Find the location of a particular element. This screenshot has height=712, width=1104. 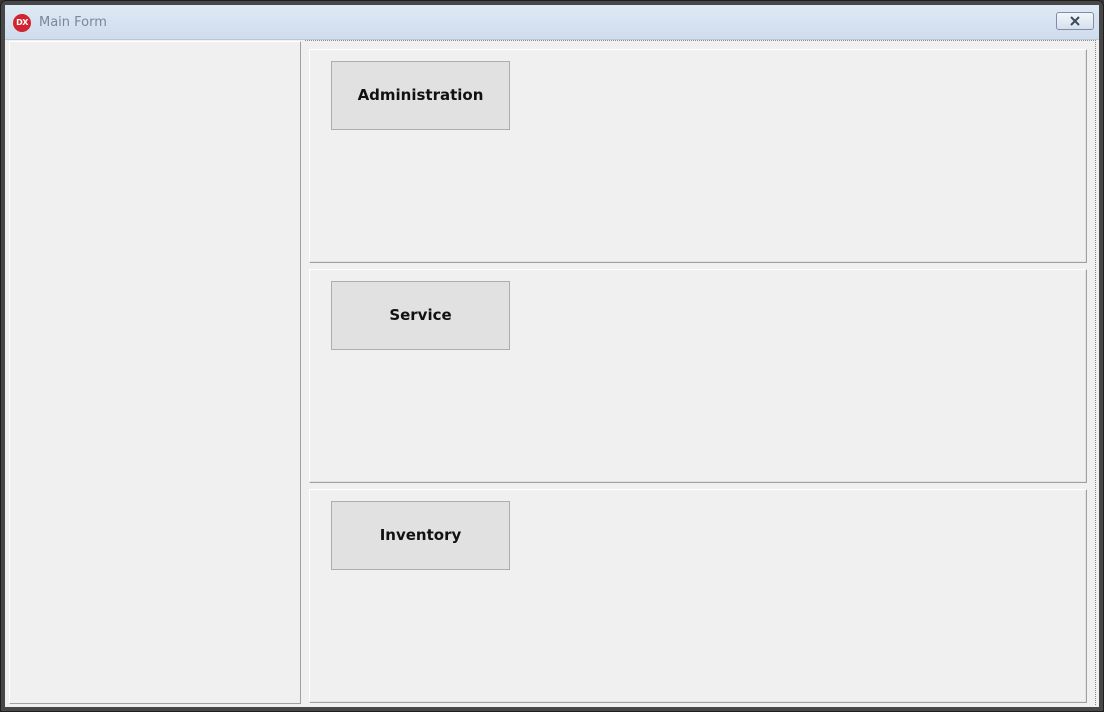

inventory-button: Inventory is located at coordinates (420, 535).